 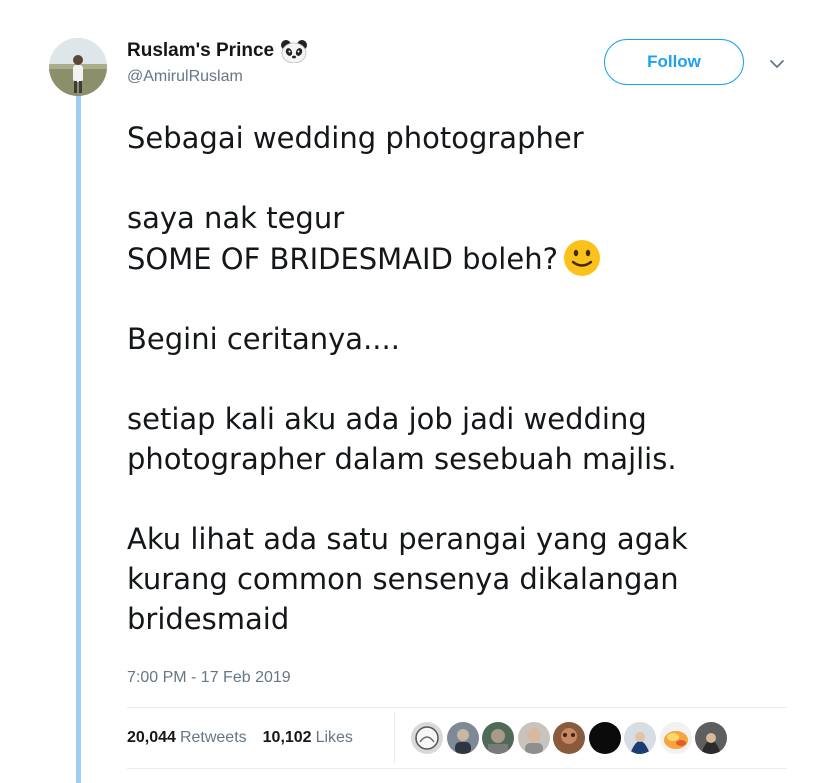 I want to click on follow-button: Follow, so click(x=674, y=62).